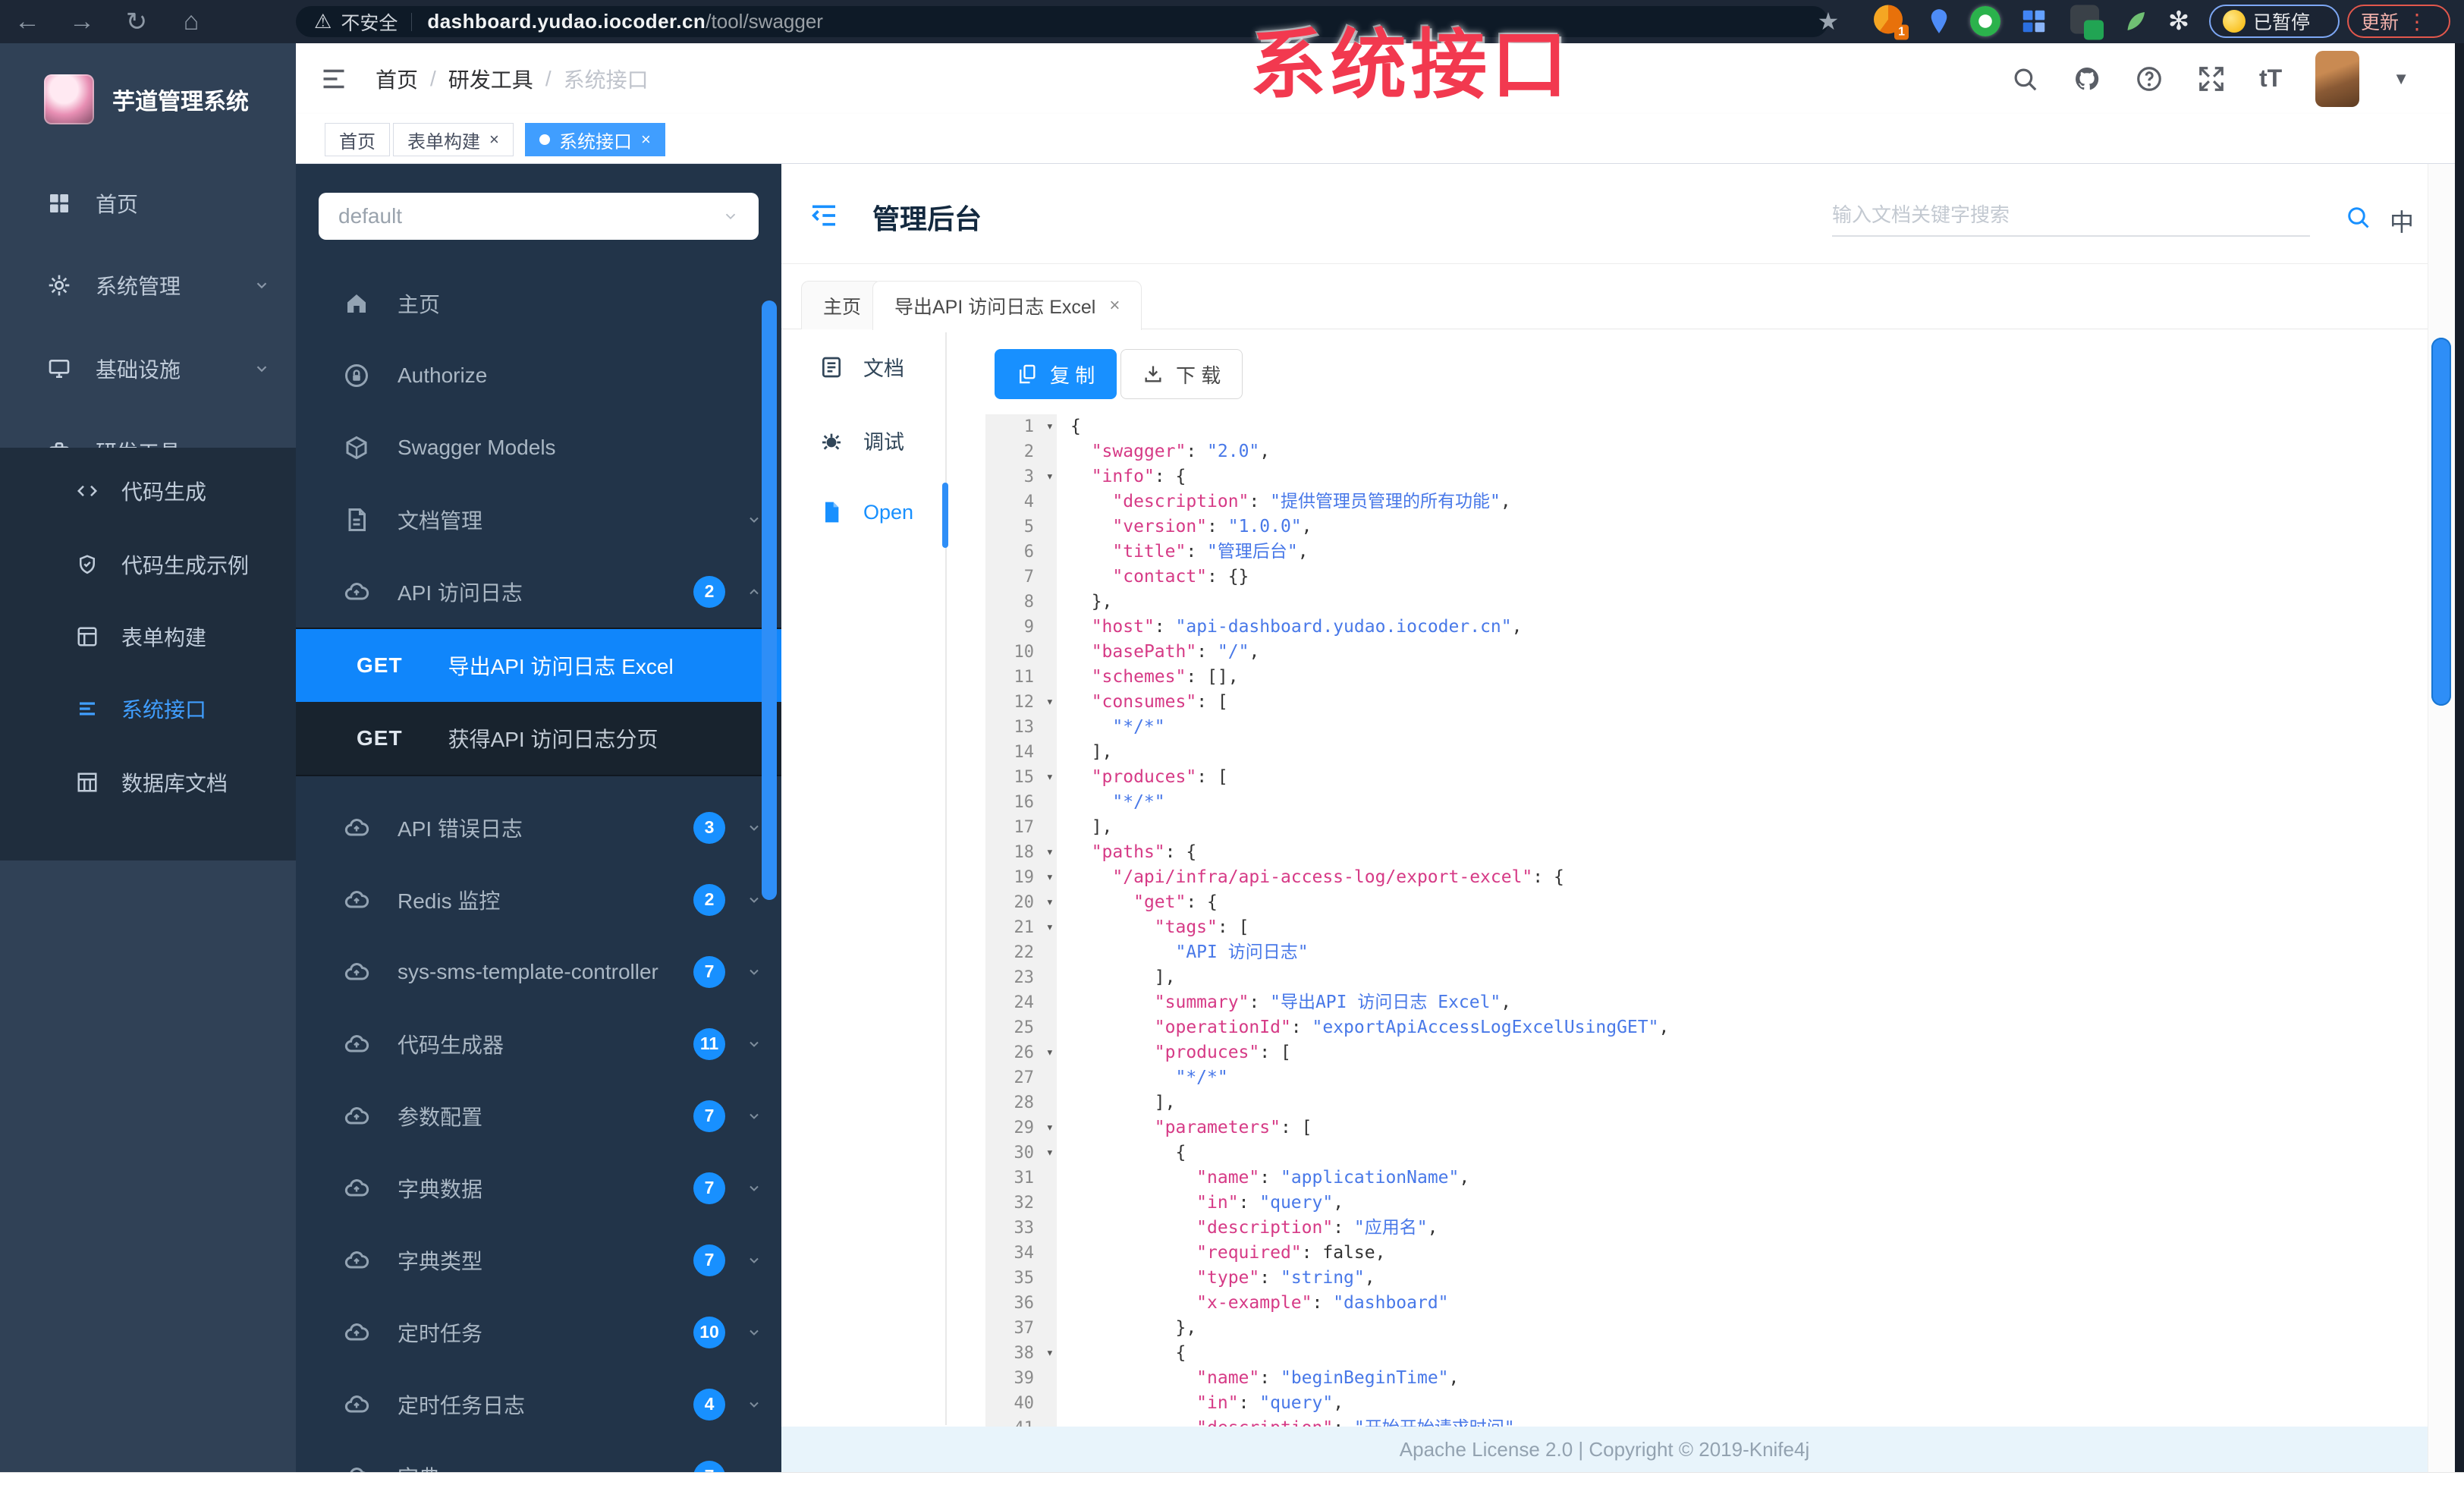 The width and height of the screenshot is (2464, 1485). Describe the element at coordinates (1021, 426) in the screenshot. I see `line-number: 1 ▾` at that location.